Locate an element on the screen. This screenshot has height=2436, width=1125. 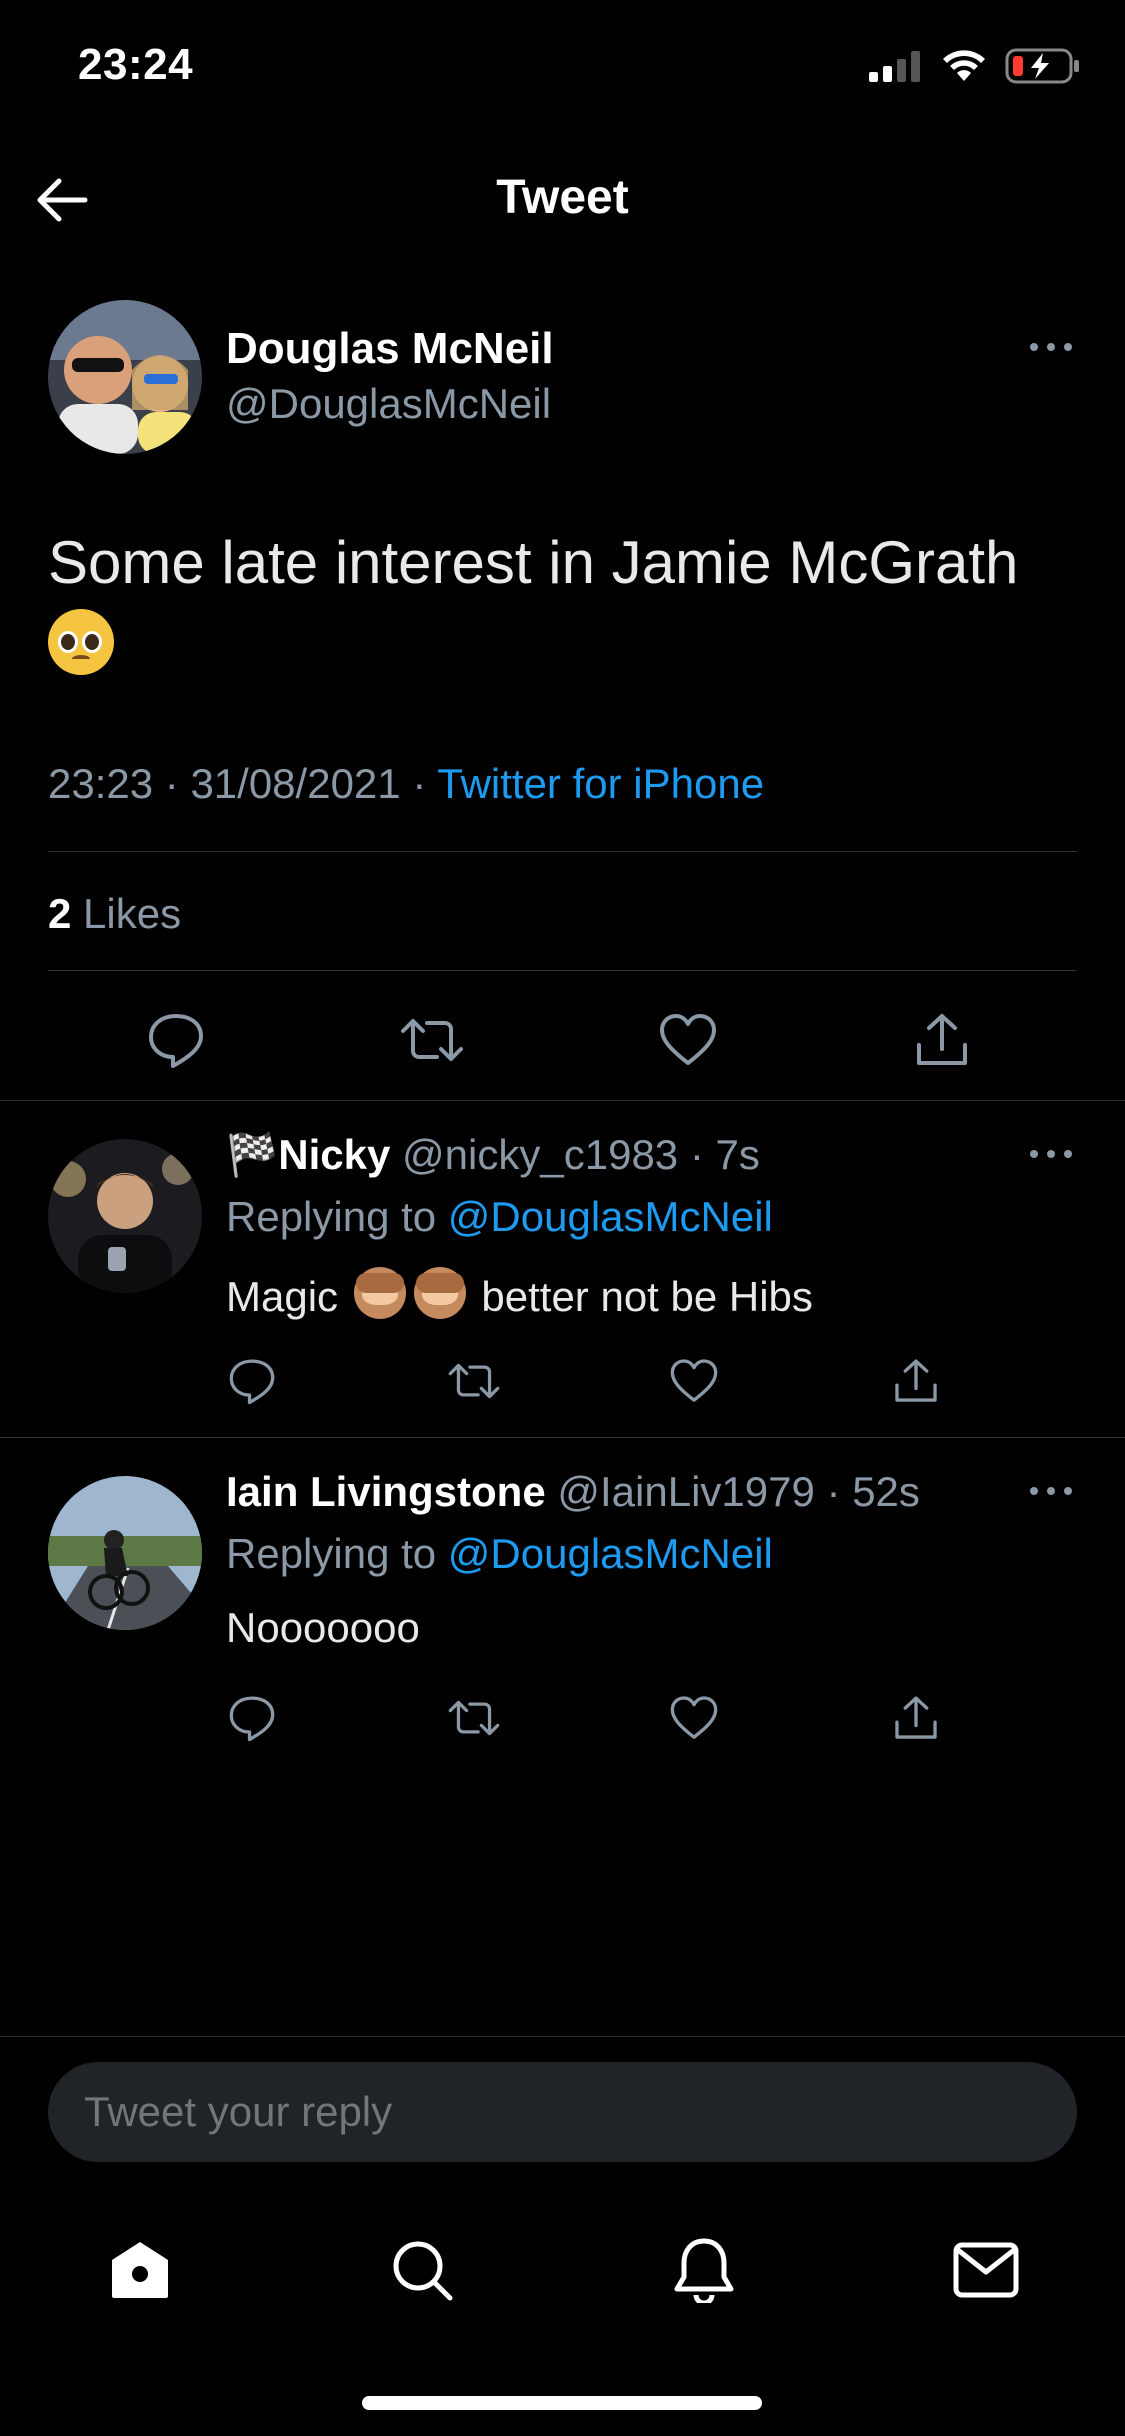
reply-composer is located at coordinates (562, 2112).